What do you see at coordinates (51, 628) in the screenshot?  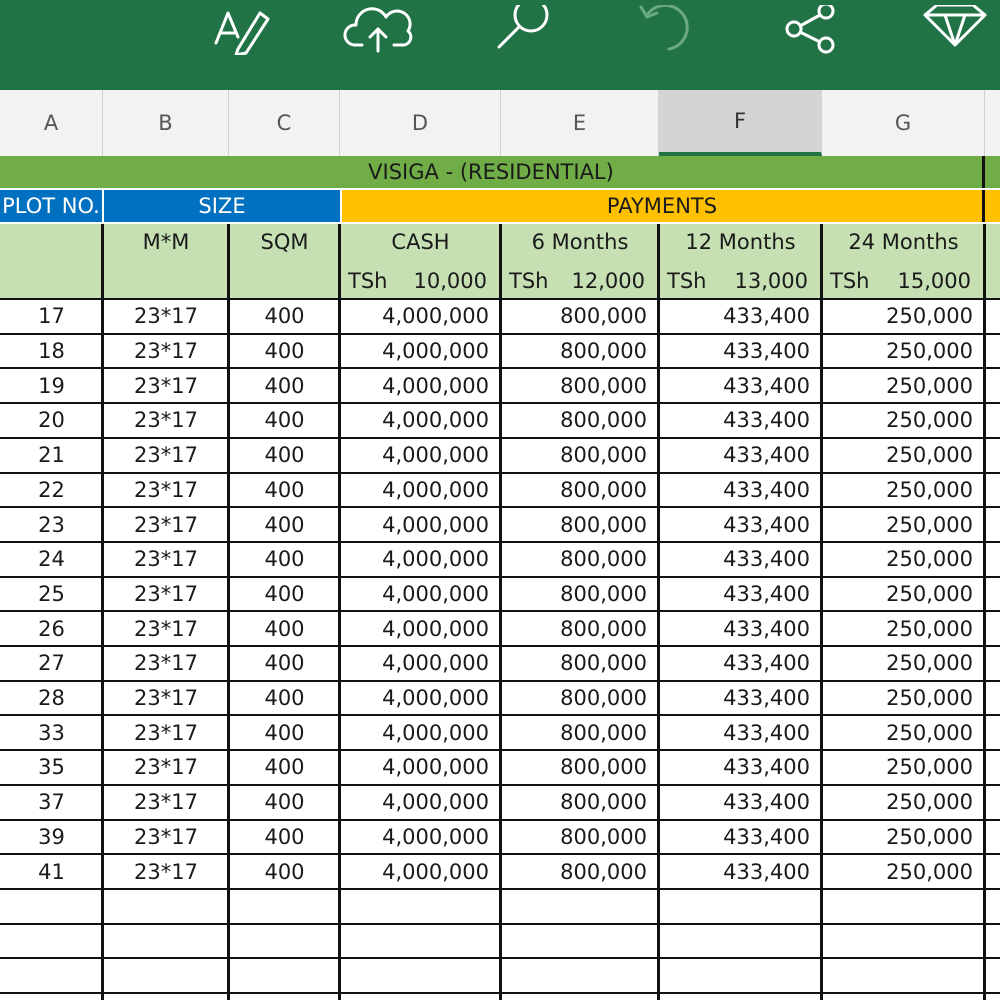 I see `plot-number-cell: 26` at bounding box center [51, 628].